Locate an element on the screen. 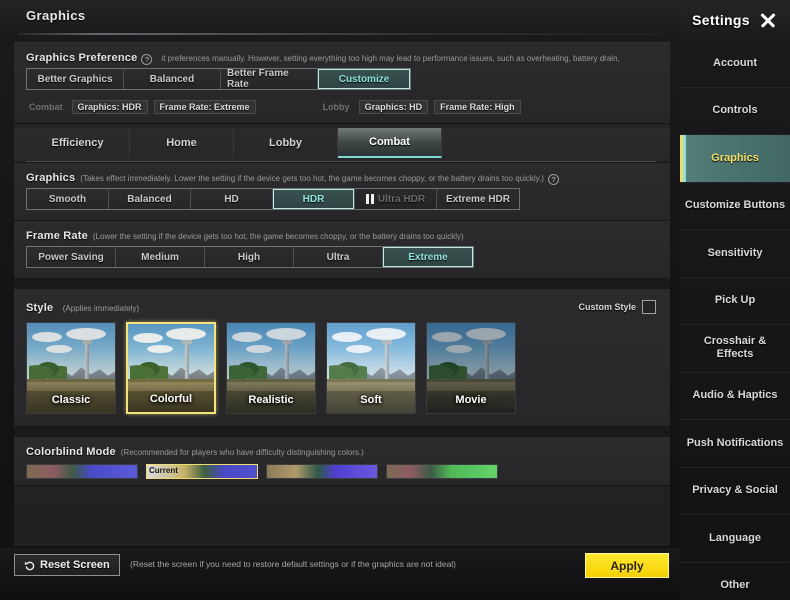 The width and height of the screenshot is (790, 600). graphics-option-extreme-hdr: Extreme HDR is located at coordinates (478, 199).